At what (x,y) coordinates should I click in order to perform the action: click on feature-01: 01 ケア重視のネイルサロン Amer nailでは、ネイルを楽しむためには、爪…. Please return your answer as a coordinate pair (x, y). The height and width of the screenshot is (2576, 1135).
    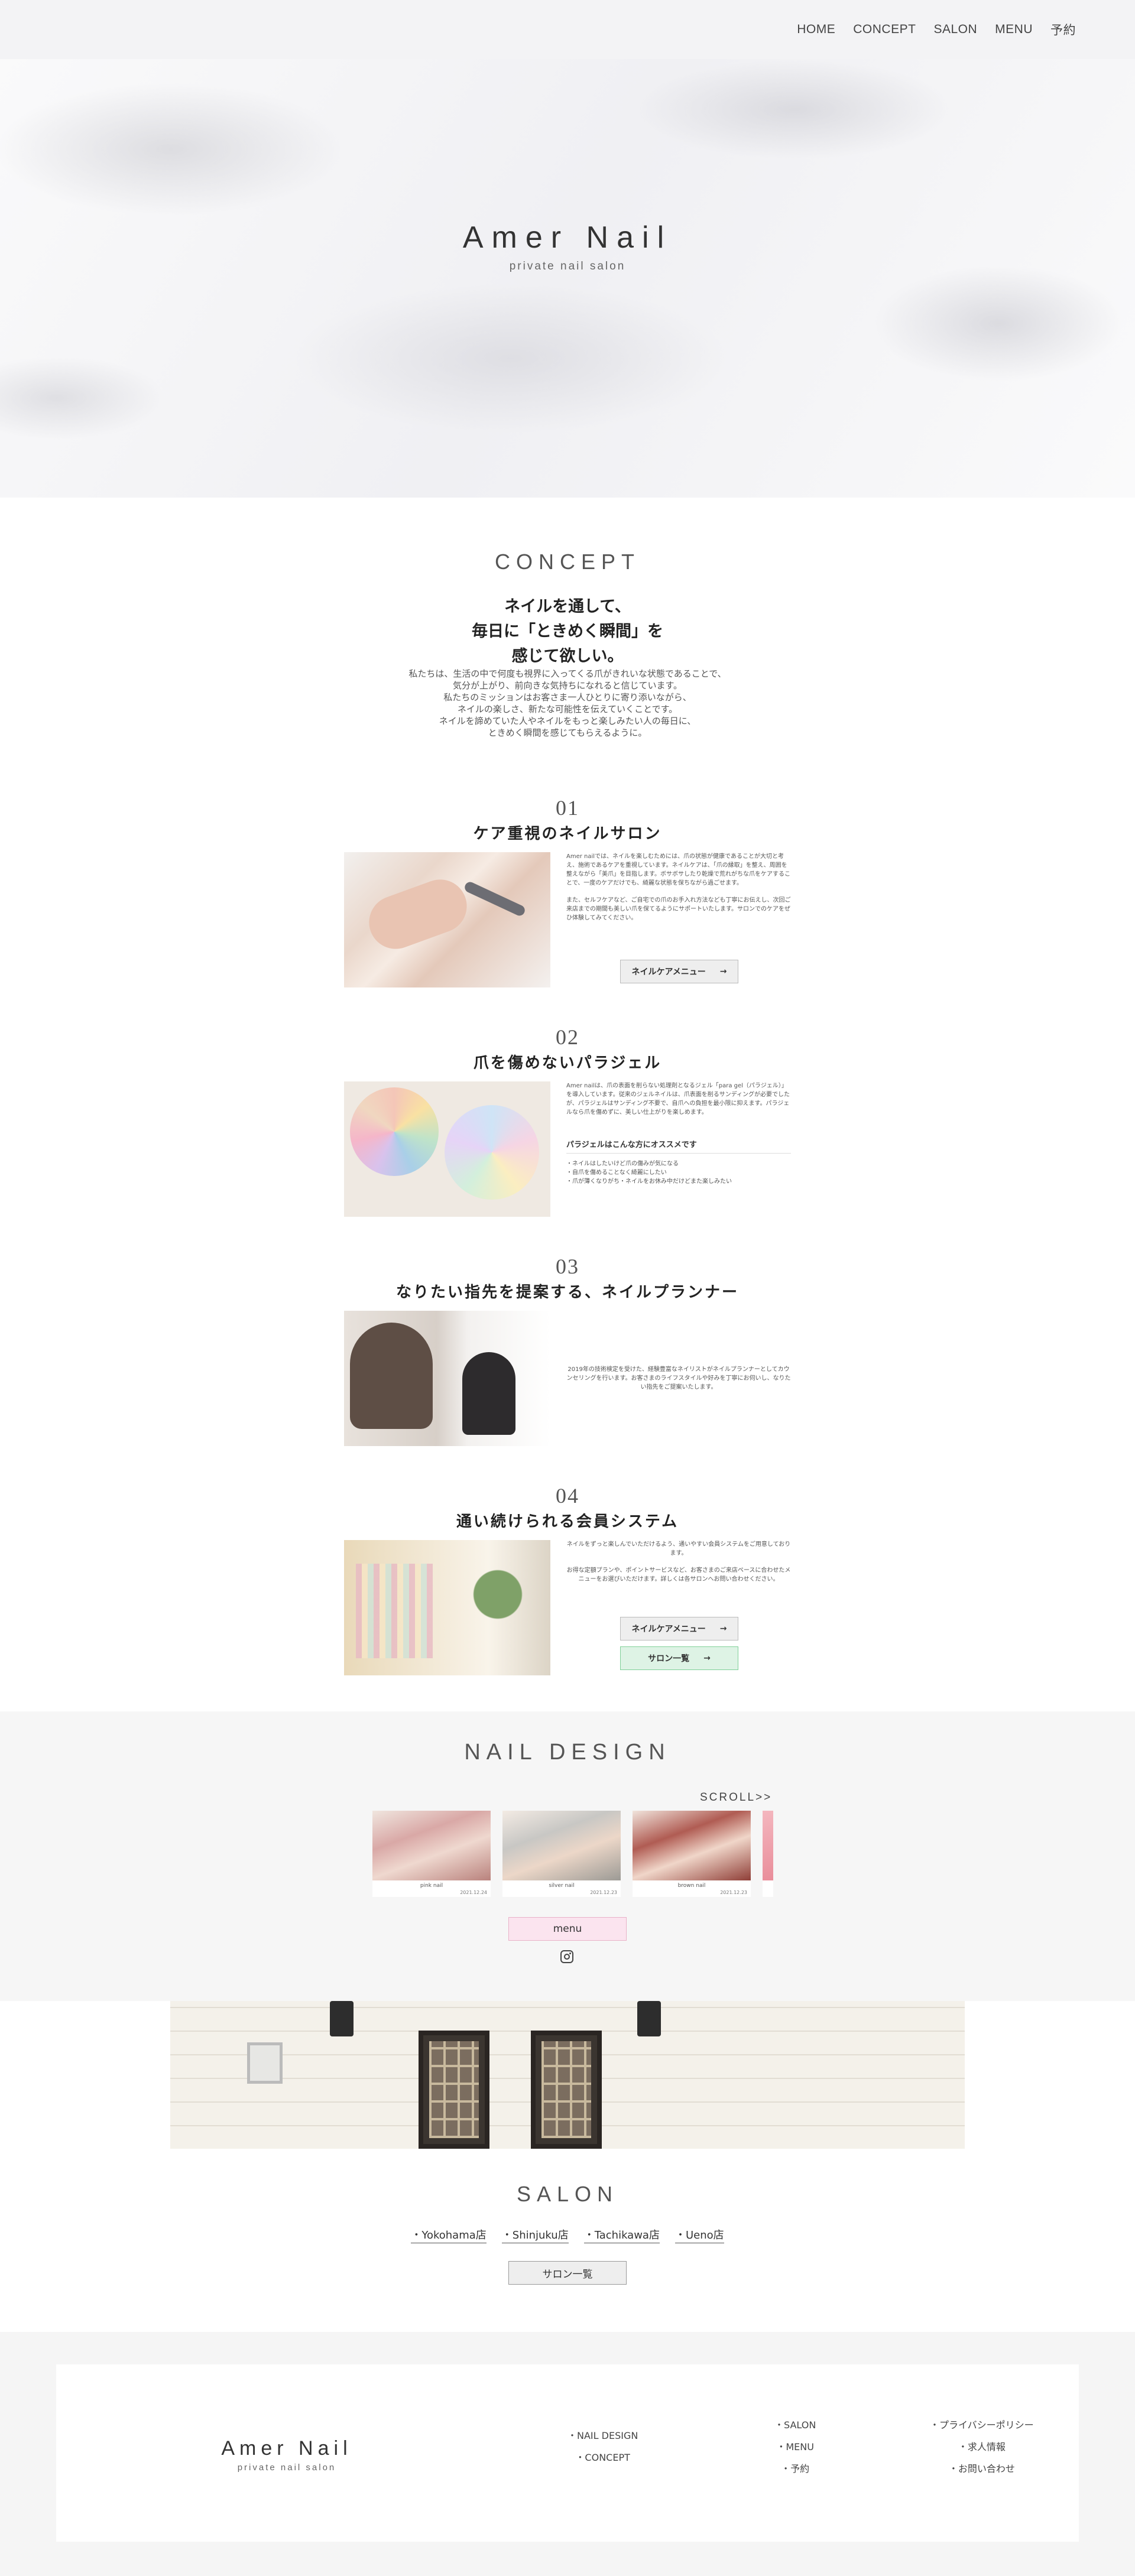
    Looking at the image, I should click on (567, 892).